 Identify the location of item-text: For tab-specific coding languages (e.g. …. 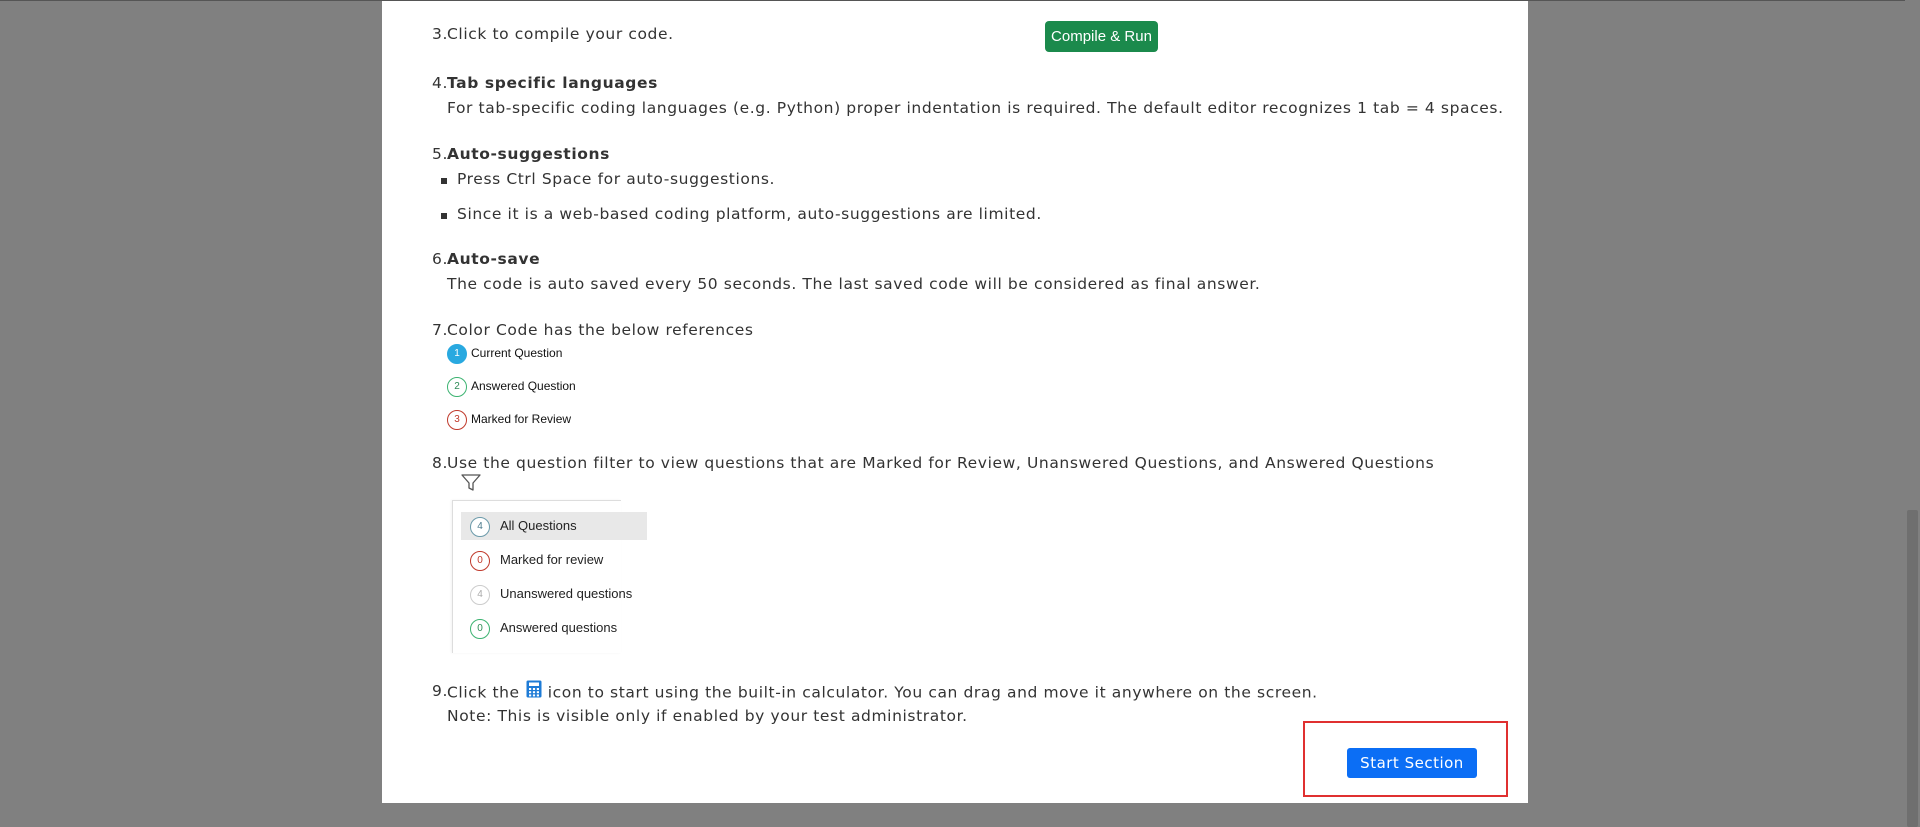
(975, 108).